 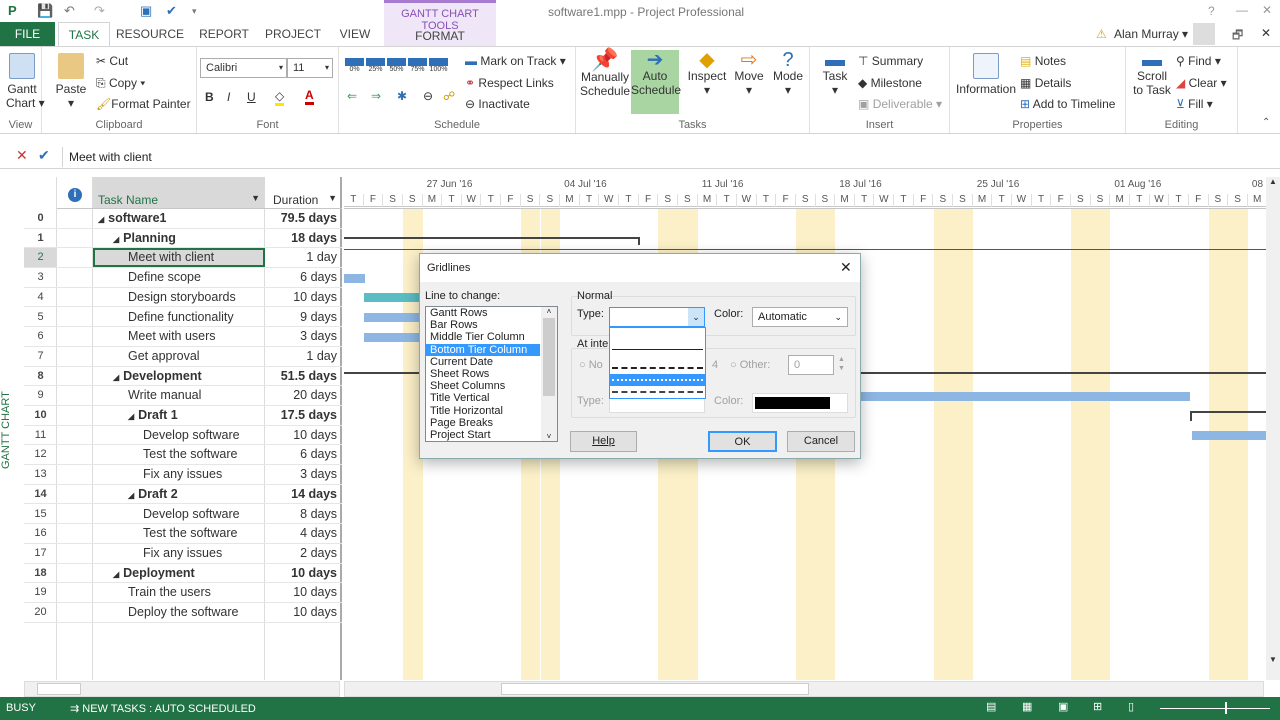 I want to click on line-option: Current Date, so click(x=483, y=362).